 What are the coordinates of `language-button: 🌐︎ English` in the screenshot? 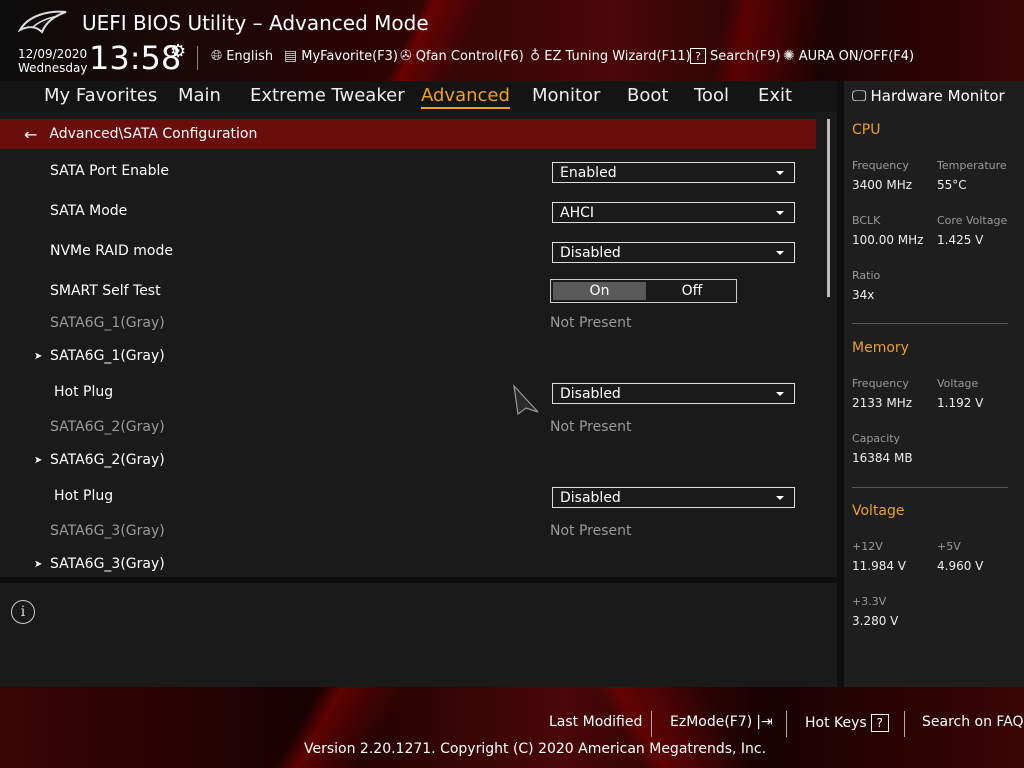 It's located at (242, 56).